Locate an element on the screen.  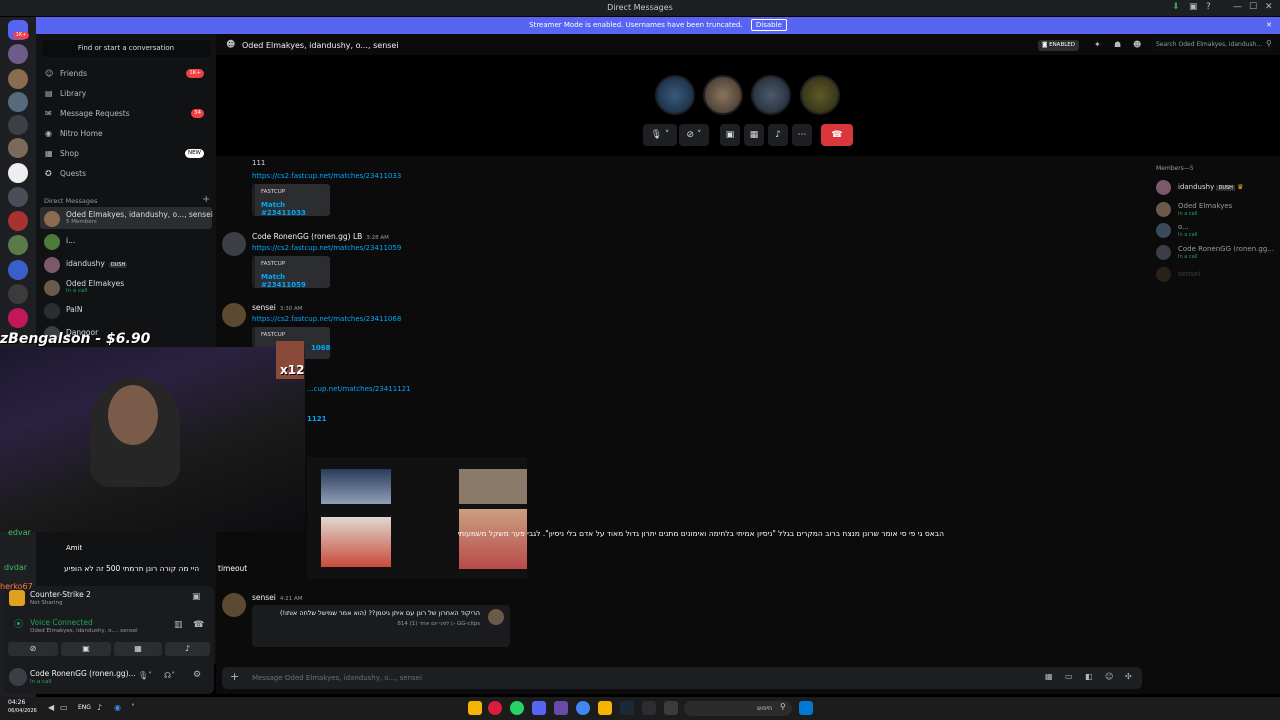
message-link: https://cs2.fastcup.net/matches/23411059 is located at coordinates (326, 248).